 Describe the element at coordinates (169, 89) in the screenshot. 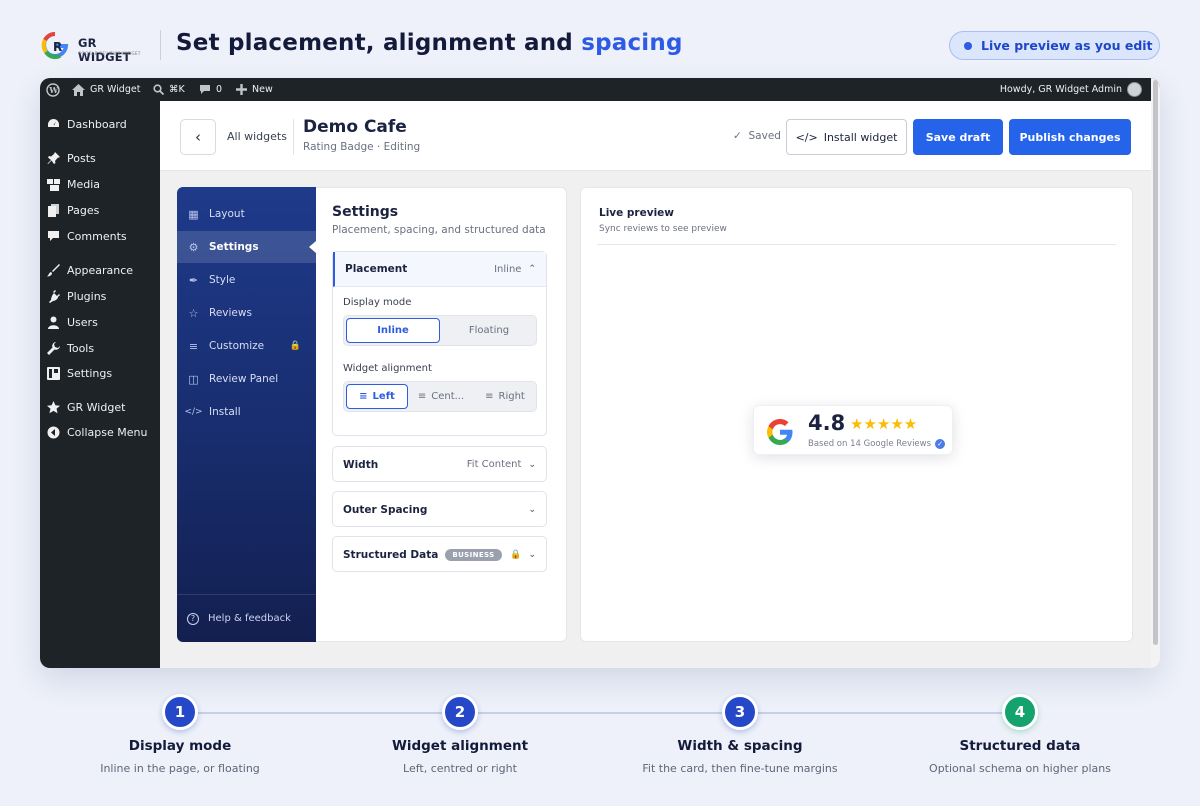

I see `command-search-button: ⌘K` at that location.